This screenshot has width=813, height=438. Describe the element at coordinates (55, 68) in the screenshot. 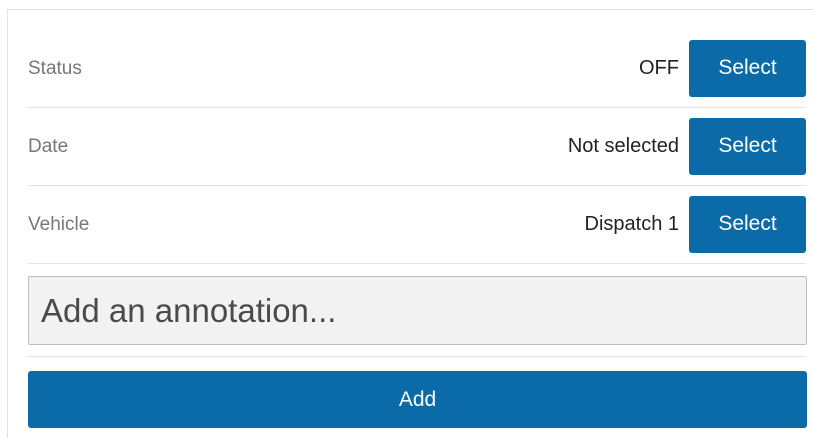

I see `status-label: Status` at that location.